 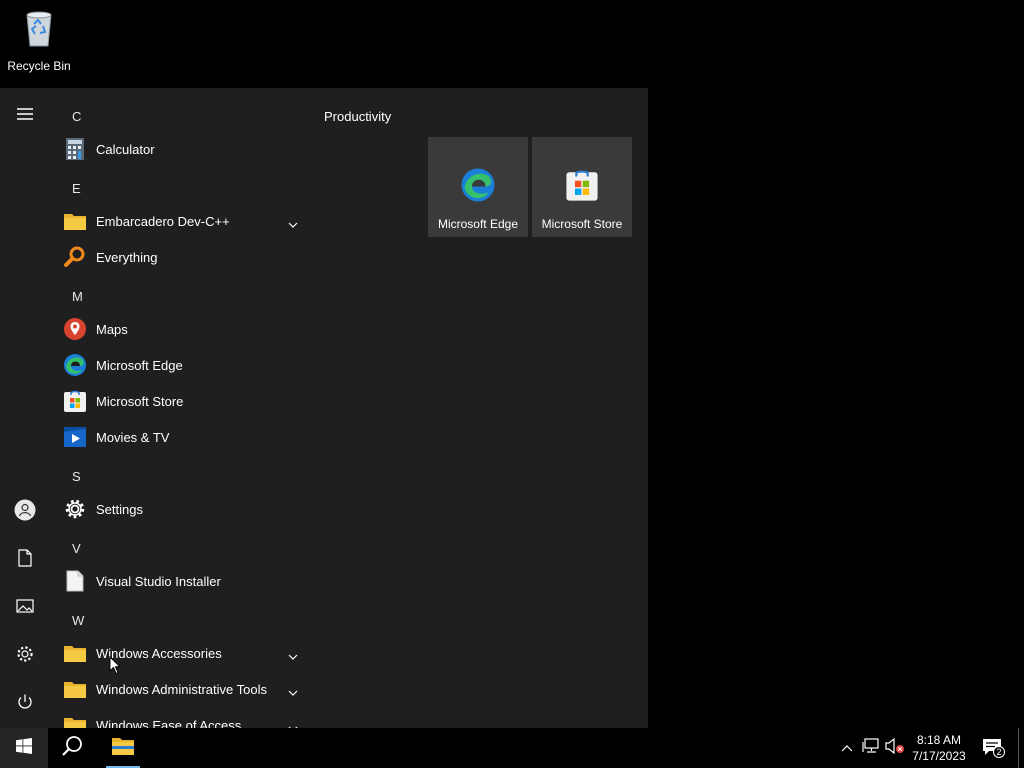 I want to click on documents-icon, so click(x=25, y=560).